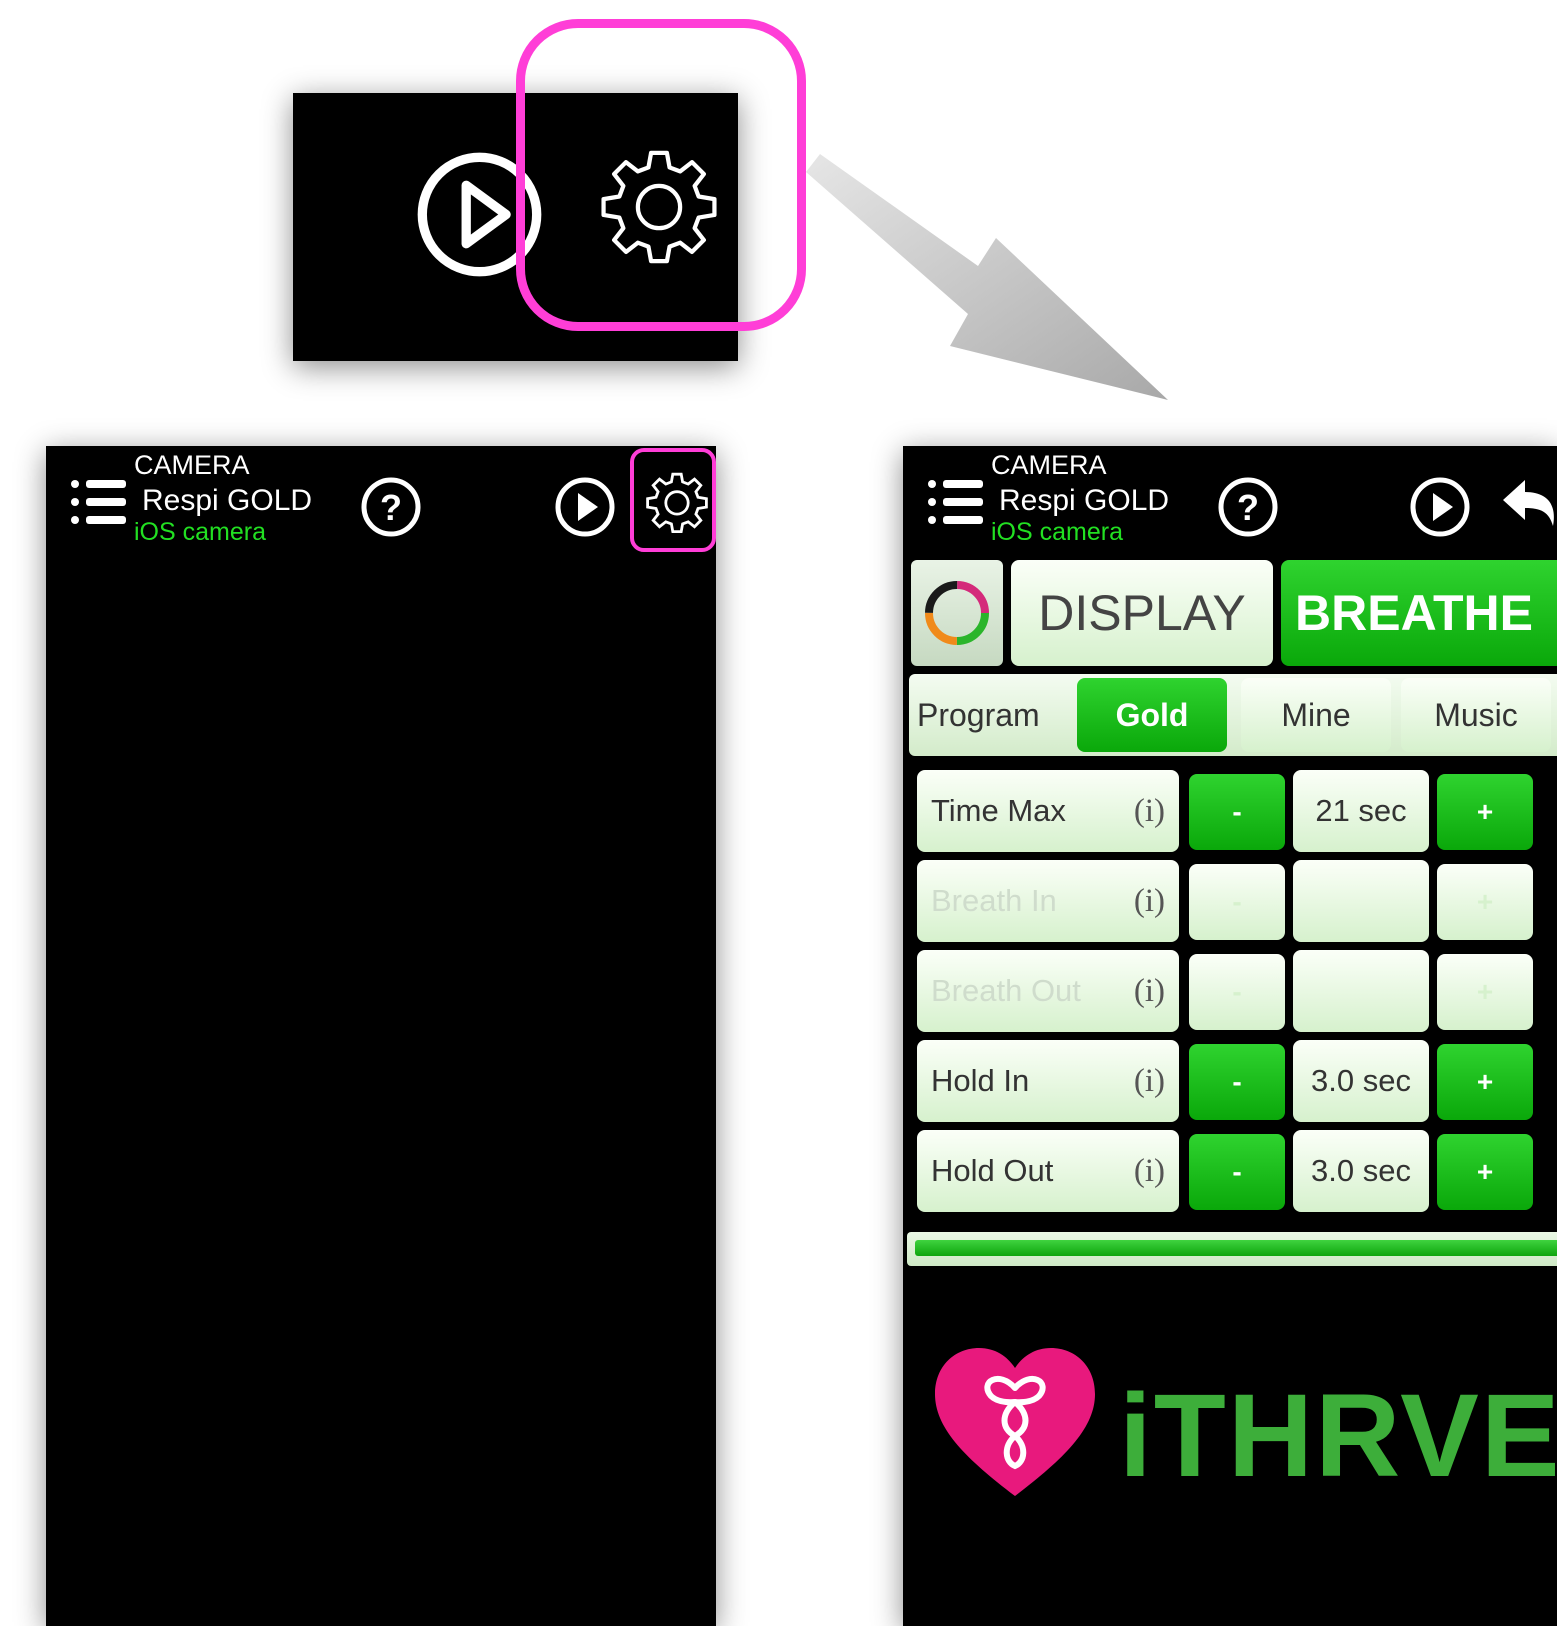 Image resolution: width=1557 pixels, height=1626 pixels. I want to click on settings-row: Breath In (i) - +, so click(1237, 901).